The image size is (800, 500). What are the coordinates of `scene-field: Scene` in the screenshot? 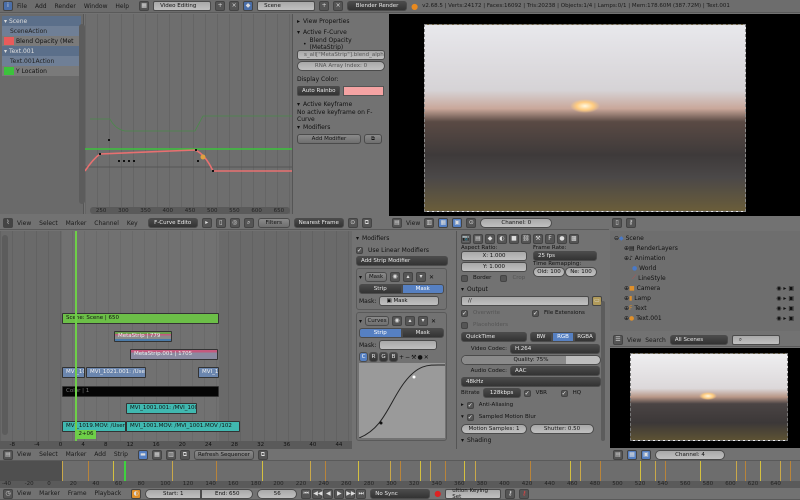 It's located at (286, 6).